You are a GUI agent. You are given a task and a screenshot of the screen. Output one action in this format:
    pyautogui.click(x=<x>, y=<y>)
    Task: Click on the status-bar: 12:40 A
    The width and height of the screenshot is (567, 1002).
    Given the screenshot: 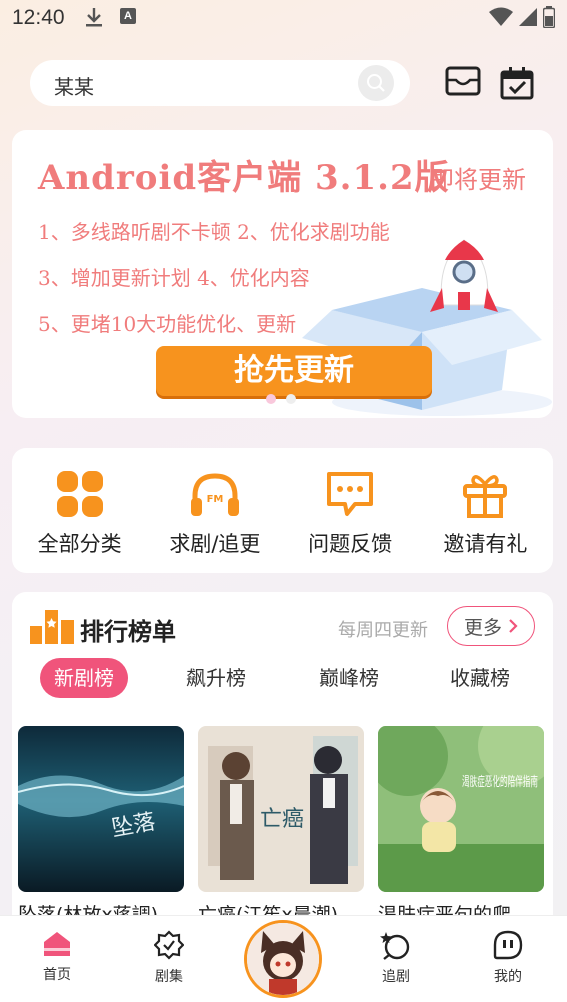 What is the action you would take?
    pyautogui.click(x=283, y=17)
    